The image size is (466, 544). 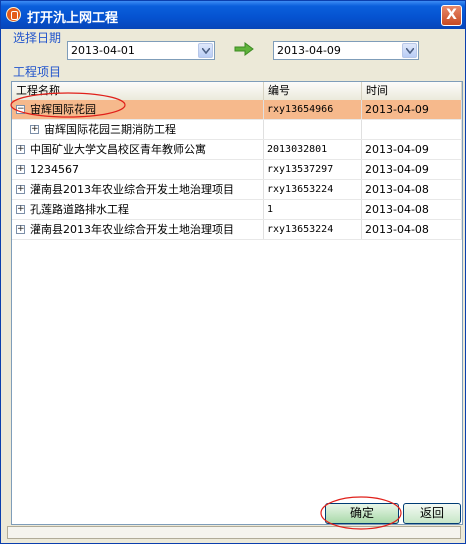 What do you see at coordinates (13, 14) in the screenshot?
I see `app-icon` at bounding box center [13, 14].